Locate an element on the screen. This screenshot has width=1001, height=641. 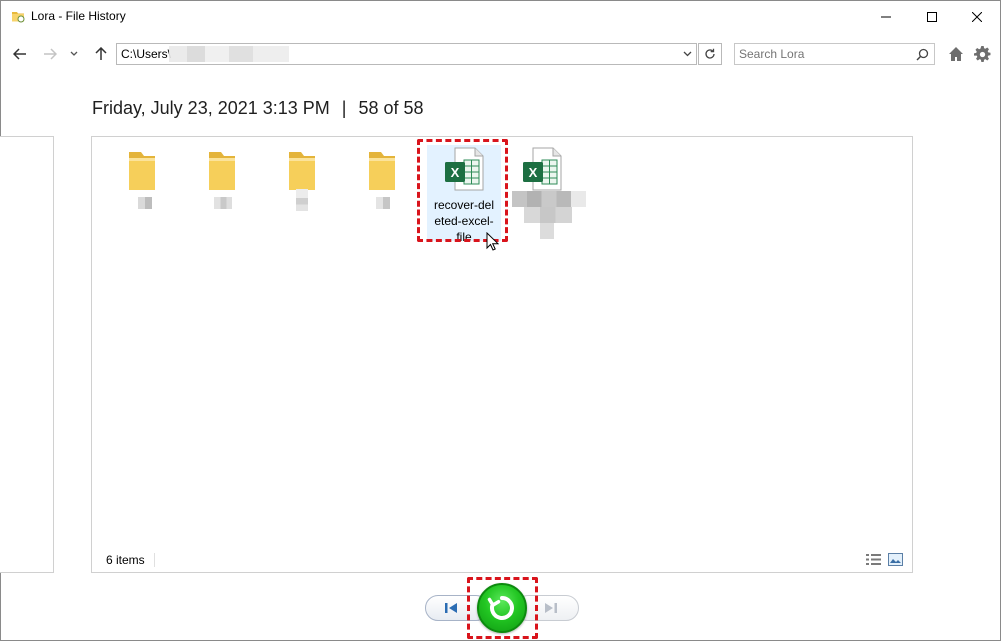
refresh-button is located at coordinates (710, 54).